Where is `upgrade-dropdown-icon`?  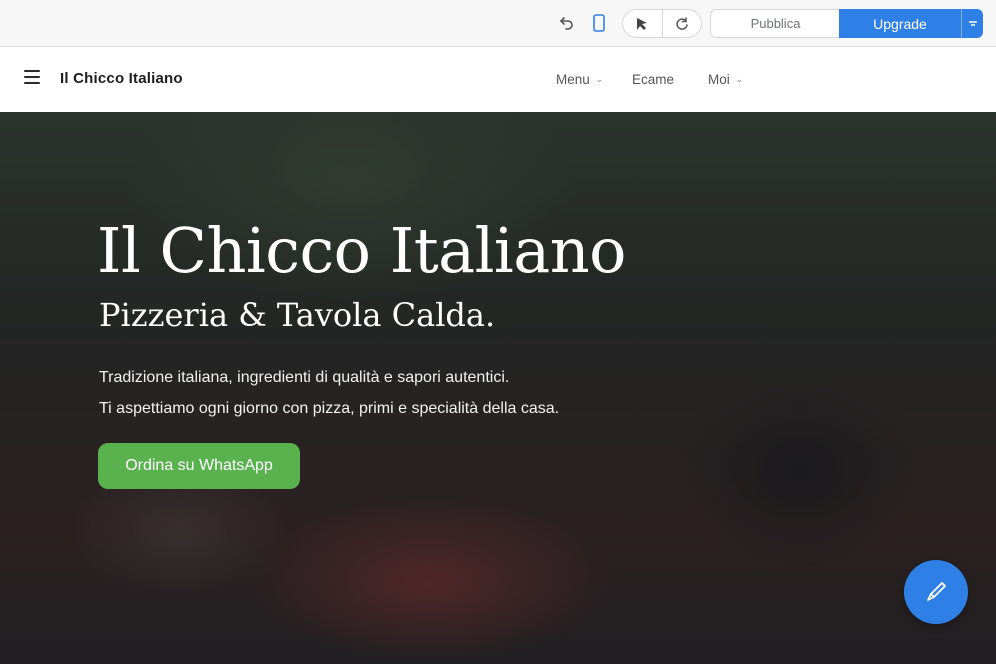
upgrade-dropdown-icon is located at coordinates (972, 23).